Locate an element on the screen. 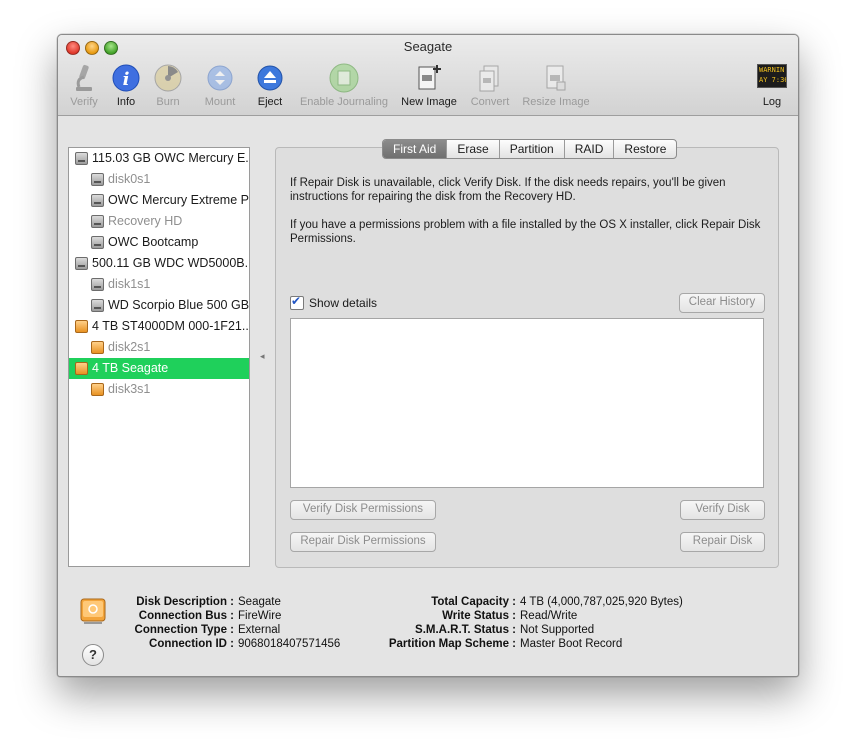 This screenshot has height=755, width=854. disk-description-value: Seagate is located at coordinates (259, 602).